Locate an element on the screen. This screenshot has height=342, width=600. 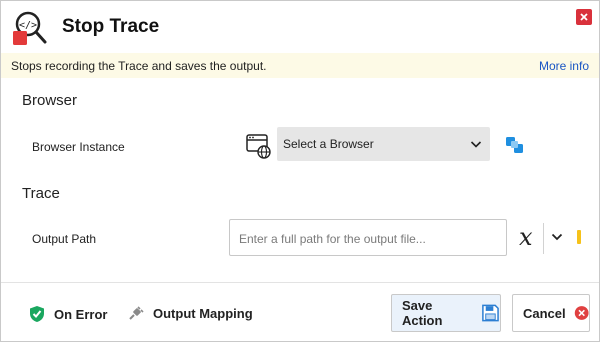
cancel-button: Cancel is located at coordinates (551, 313).